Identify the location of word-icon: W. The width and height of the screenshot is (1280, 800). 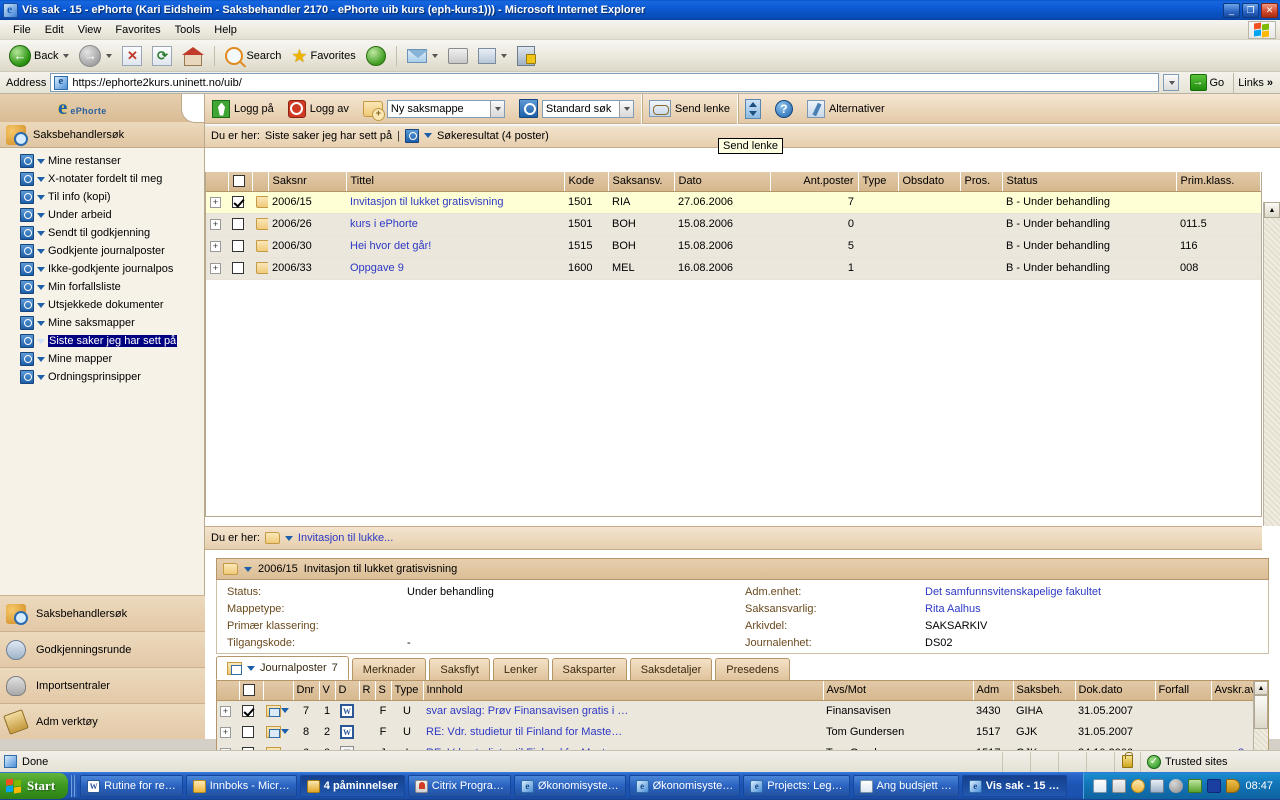
(347, 731).